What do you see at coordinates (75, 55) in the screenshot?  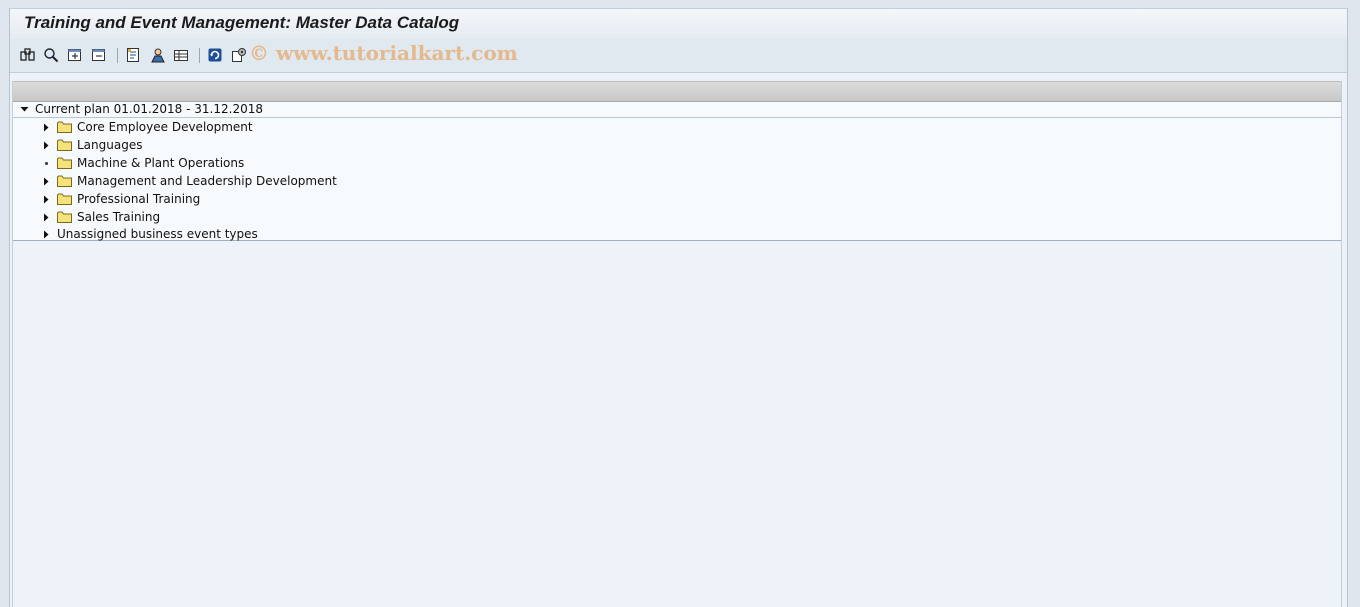 I see `expand-all-icon` at bounding box center [75, 55].